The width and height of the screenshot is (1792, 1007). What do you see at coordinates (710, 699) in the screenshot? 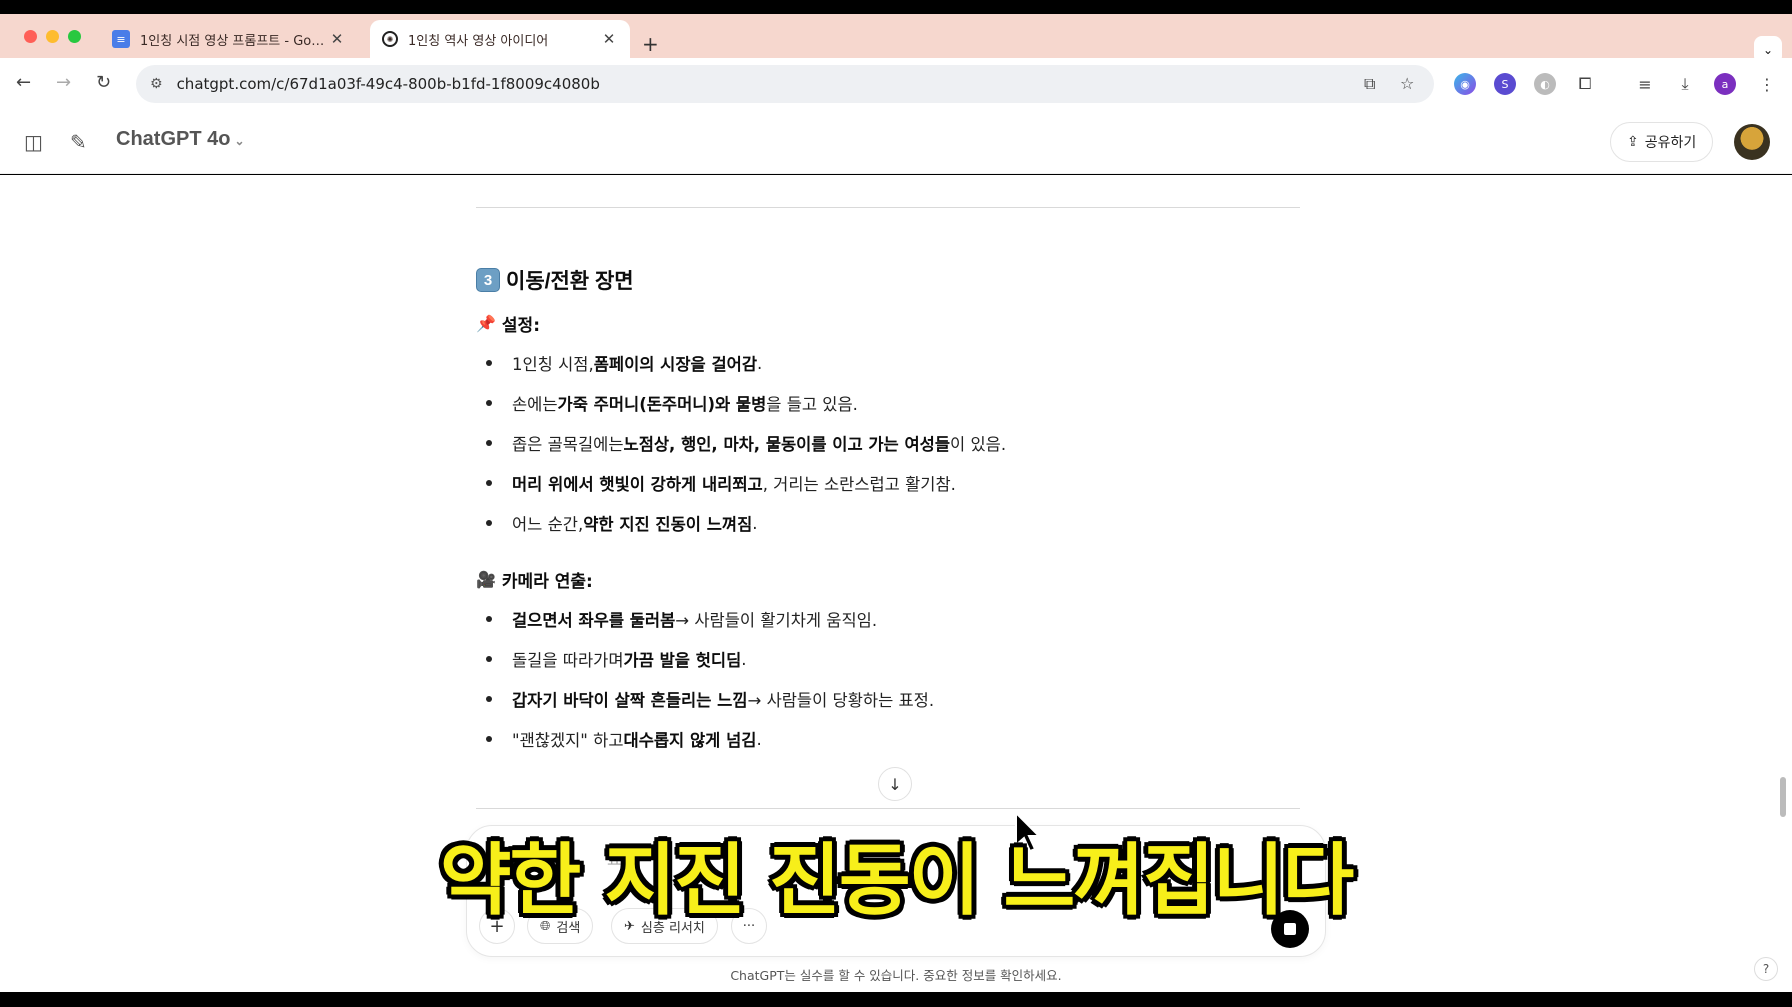
I see `list-item: 갑자기 바닥이 살짝 흔들리는 느낌 → 사람들이 당황하는 표정.` at bounding box center [710, 699].